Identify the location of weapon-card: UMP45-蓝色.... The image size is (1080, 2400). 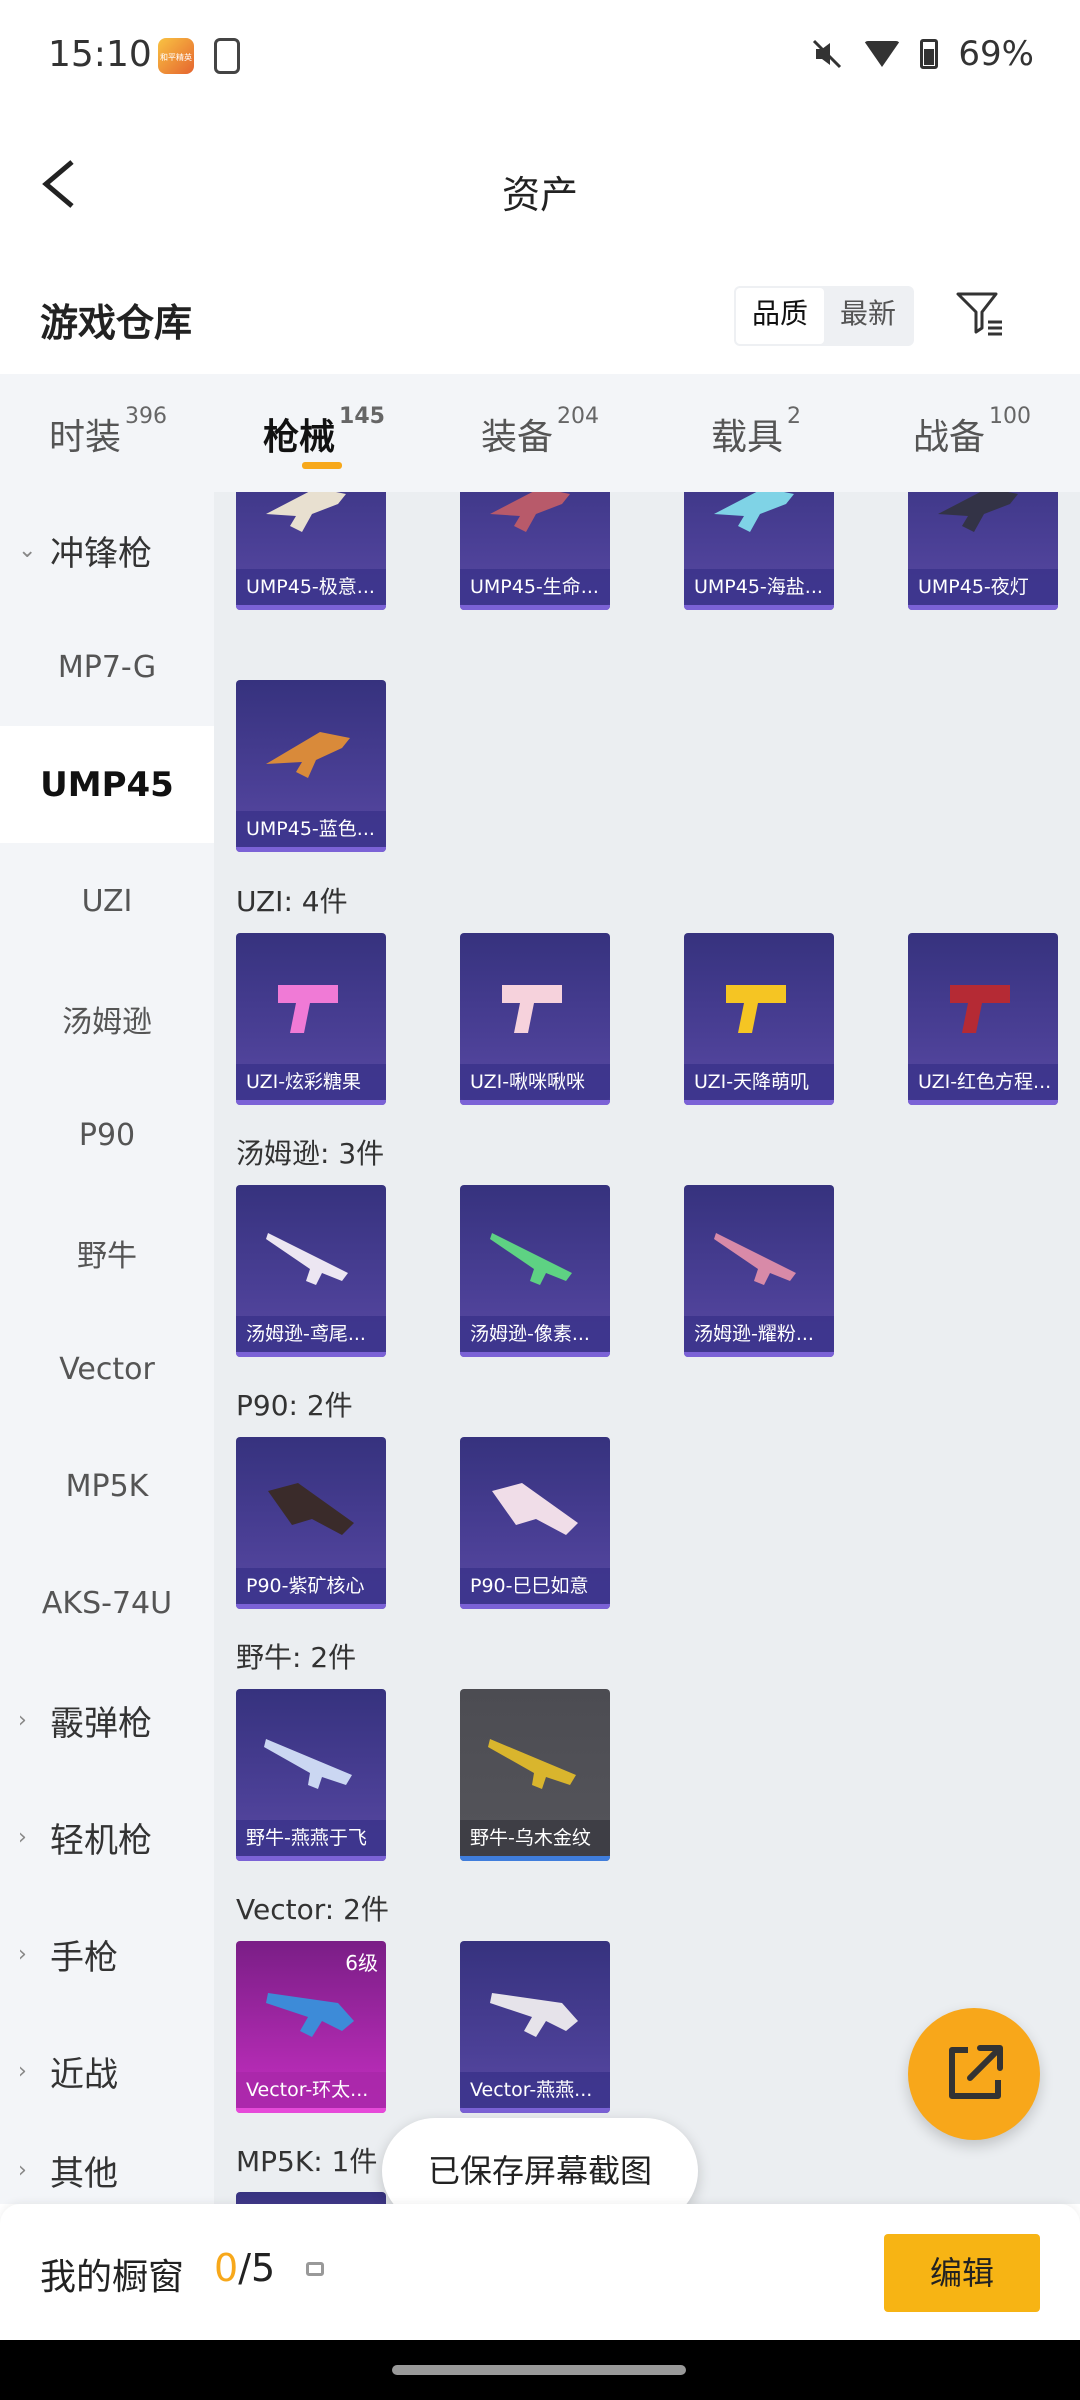
(311, 766).